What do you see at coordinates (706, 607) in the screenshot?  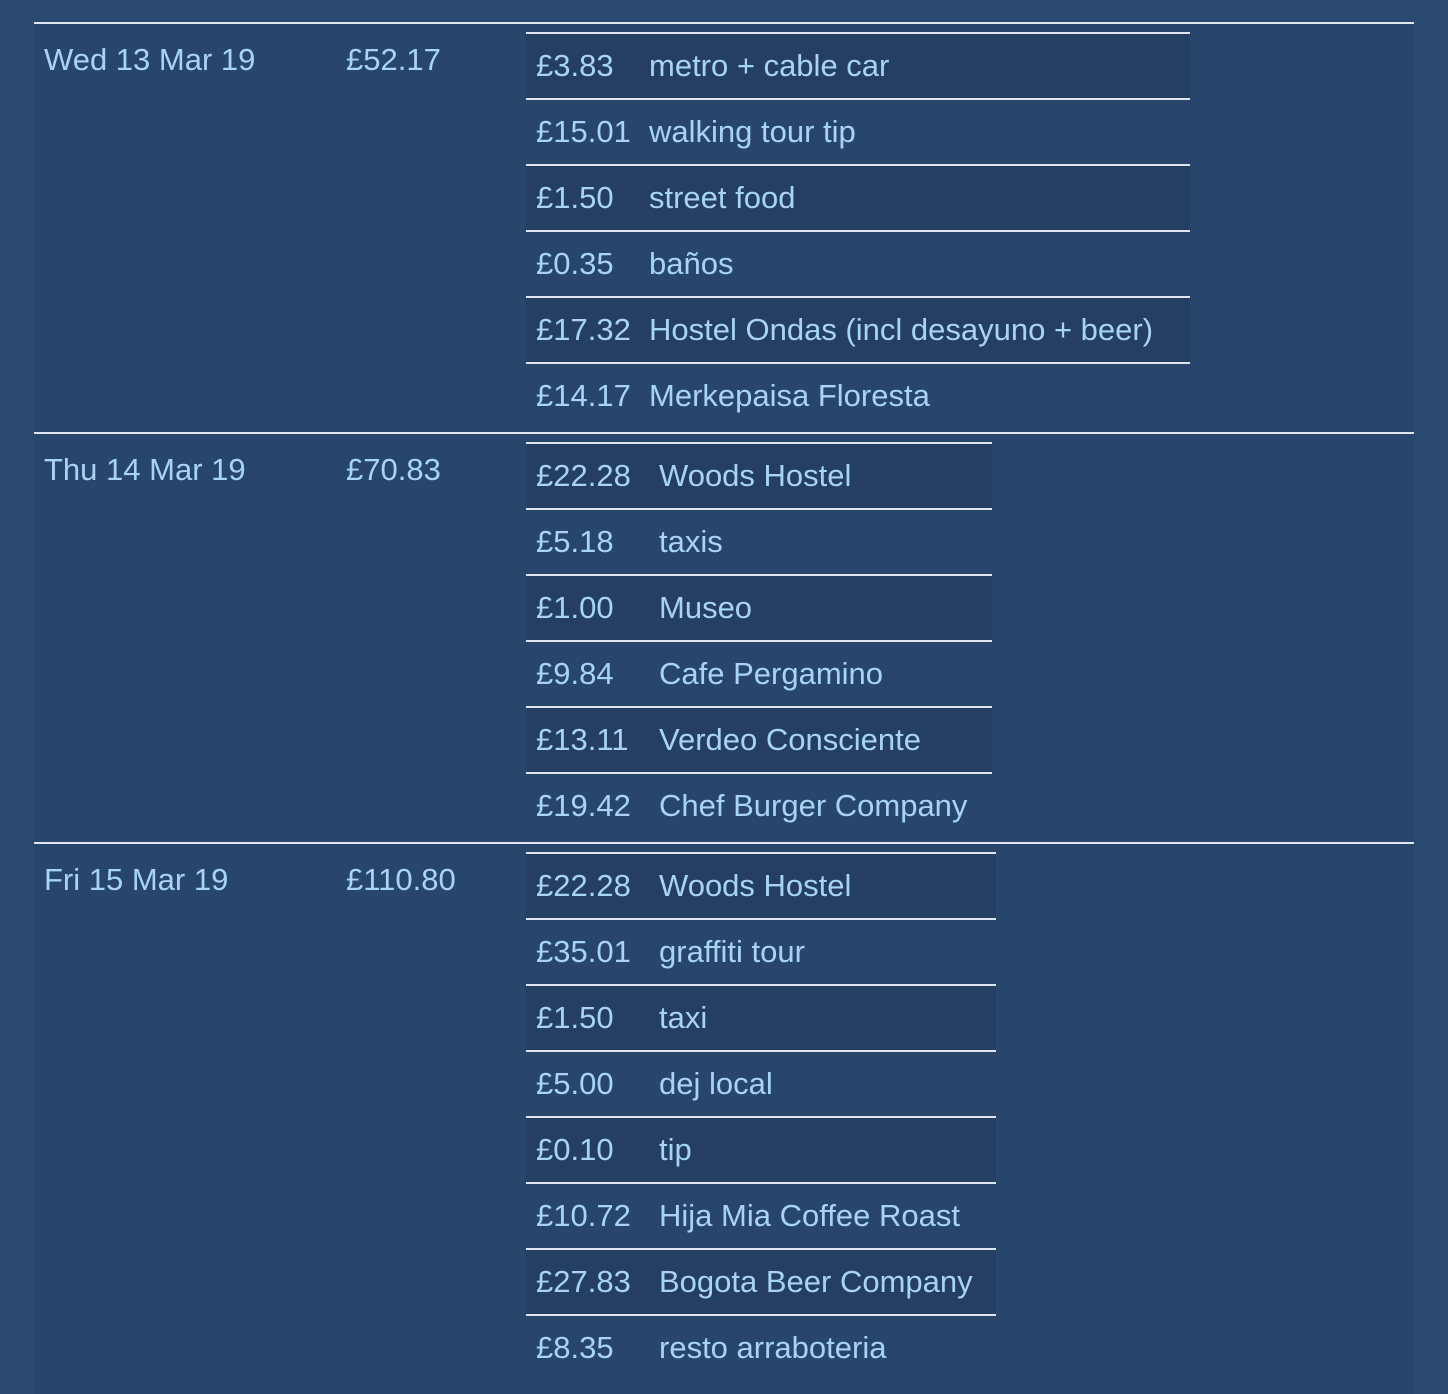 I see `expense-description: Museo` at bounding box center [706, 607].